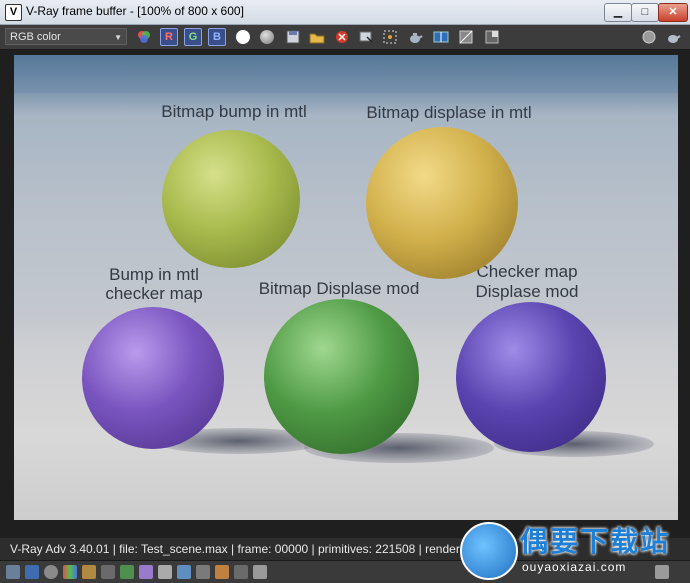 Image resolution: width=690 pixels, height=583 pixels. I want to click on label-checker-line2: Displase mod, so click(527, 291).